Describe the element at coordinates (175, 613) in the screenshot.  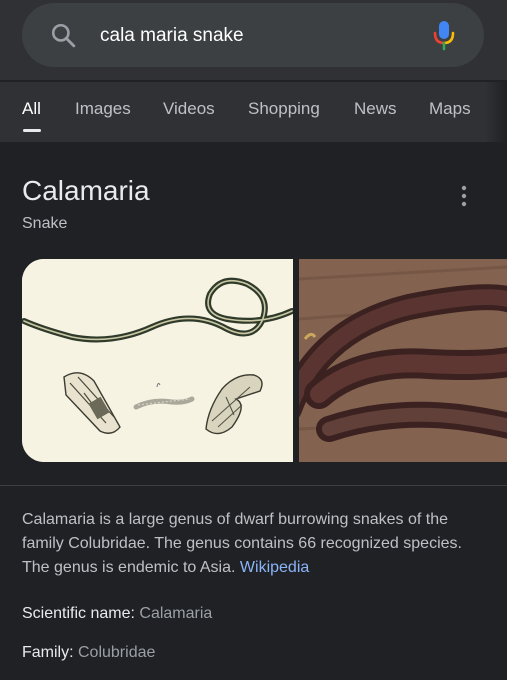
I see `fact-value: Calamaria` at that location.